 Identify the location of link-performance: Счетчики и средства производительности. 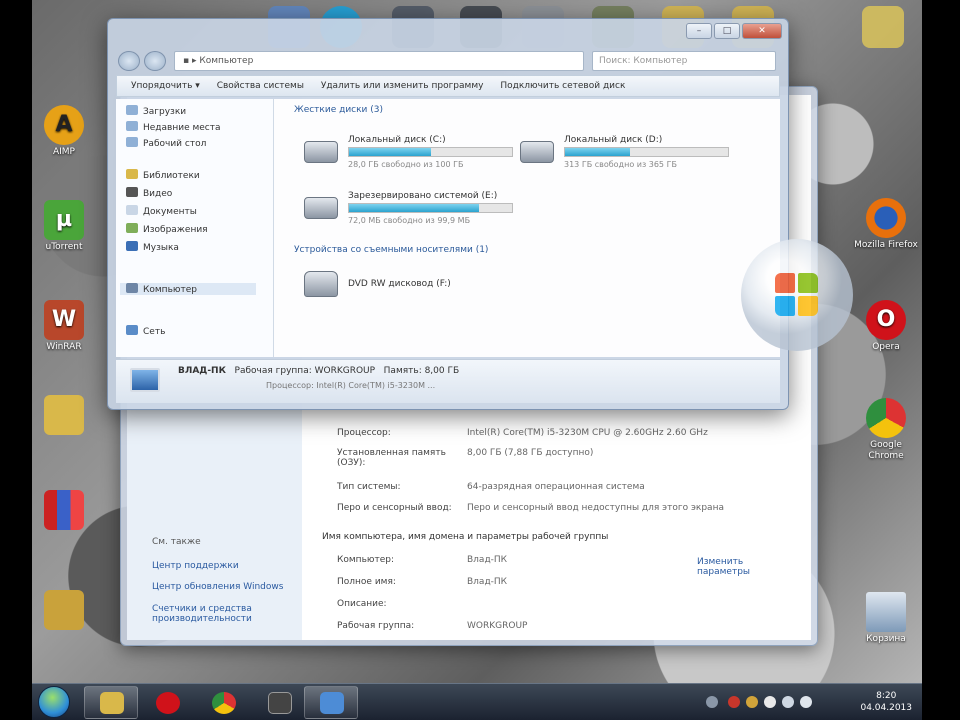
(222, 614).